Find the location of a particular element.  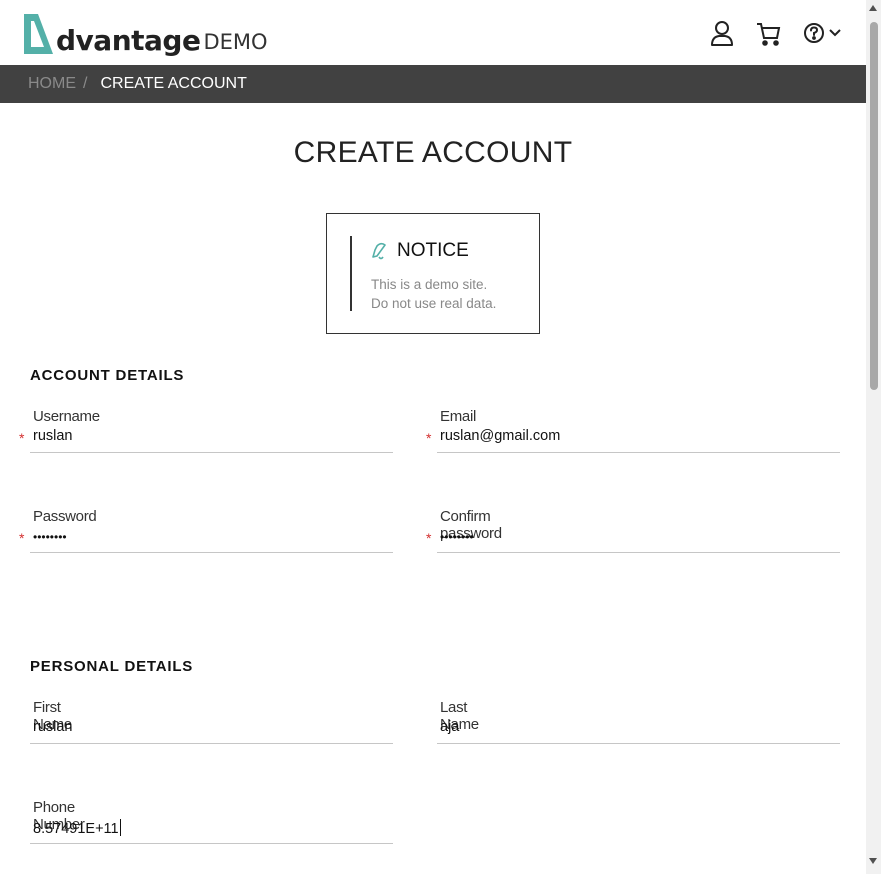

vertical-scrollbar is located at coordinates (873, 437).